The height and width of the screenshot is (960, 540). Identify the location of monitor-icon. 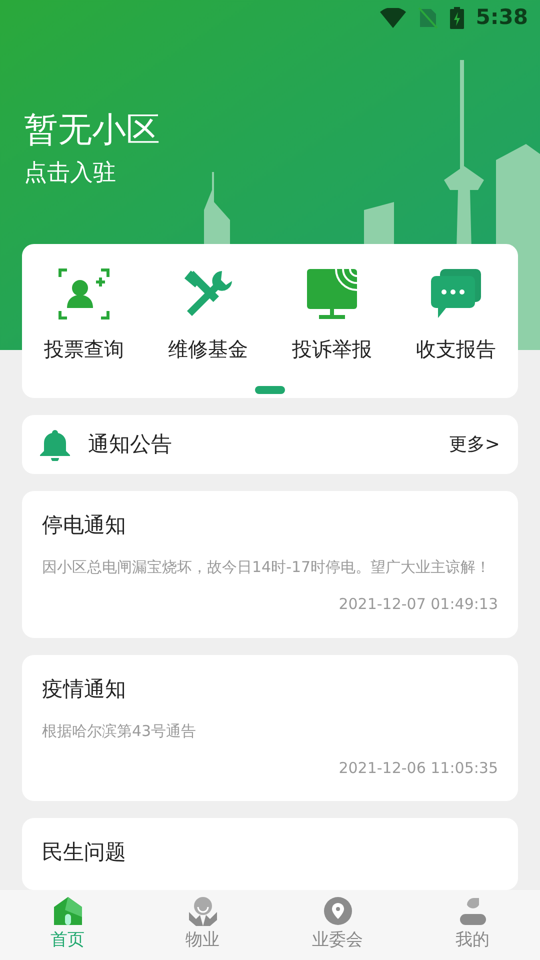
(332, 294).